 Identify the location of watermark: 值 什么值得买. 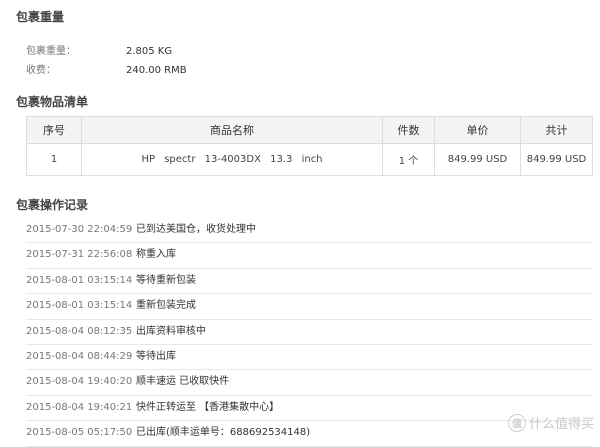
(550, 422).